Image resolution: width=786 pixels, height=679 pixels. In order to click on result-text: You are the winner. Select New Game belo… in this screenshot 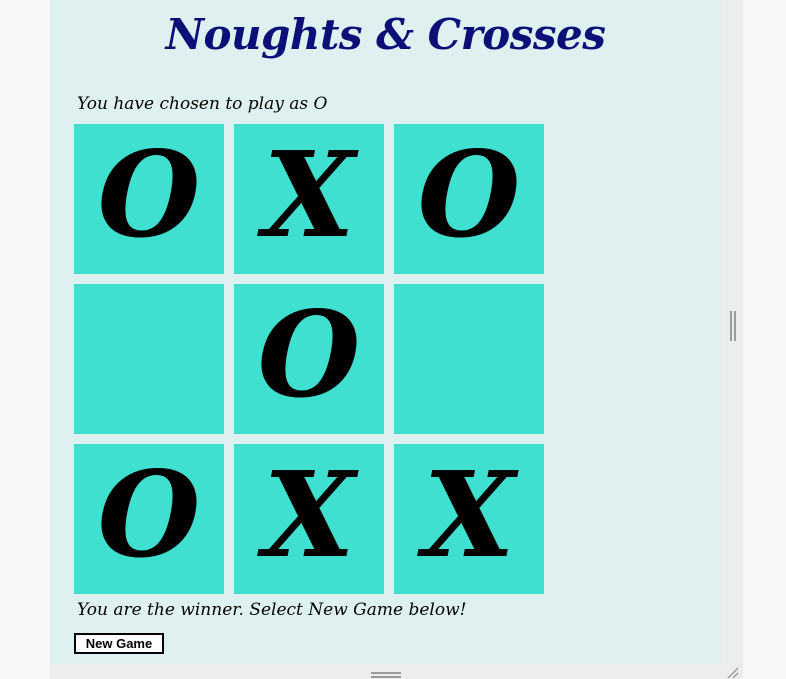, I will do `click(272, 610)`.